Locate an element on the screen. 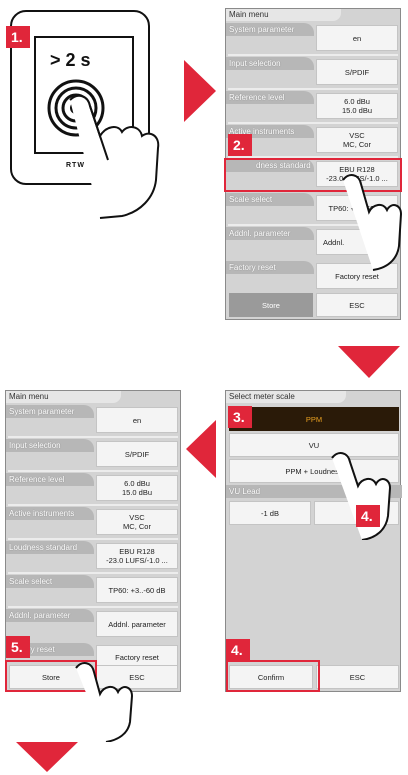 This screenshot has height=775, width=408. press-duration-label: > 2 s is located at coordinates (70, 60).